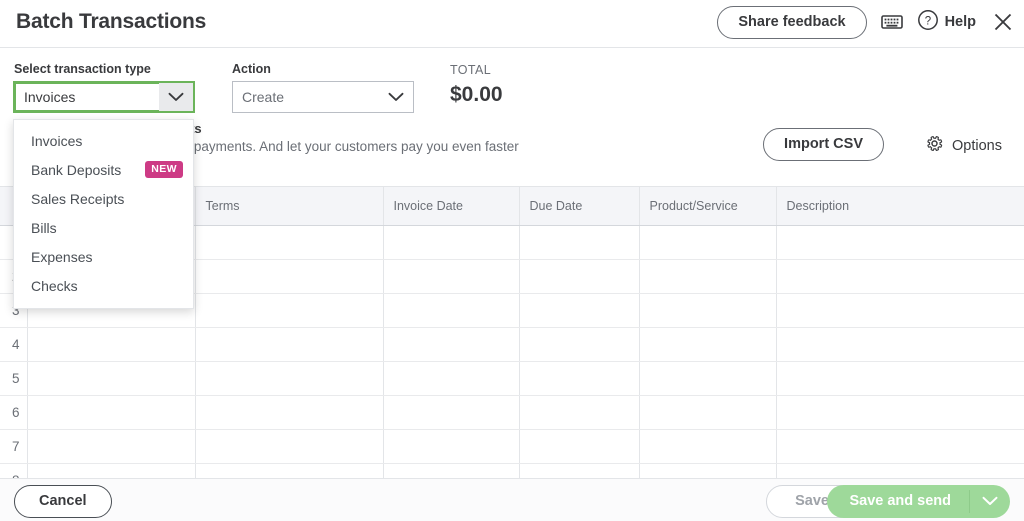  Describe the element at coordinates (44, 227) in the screenshot. I see `menu-item-label: Bills` at that location.